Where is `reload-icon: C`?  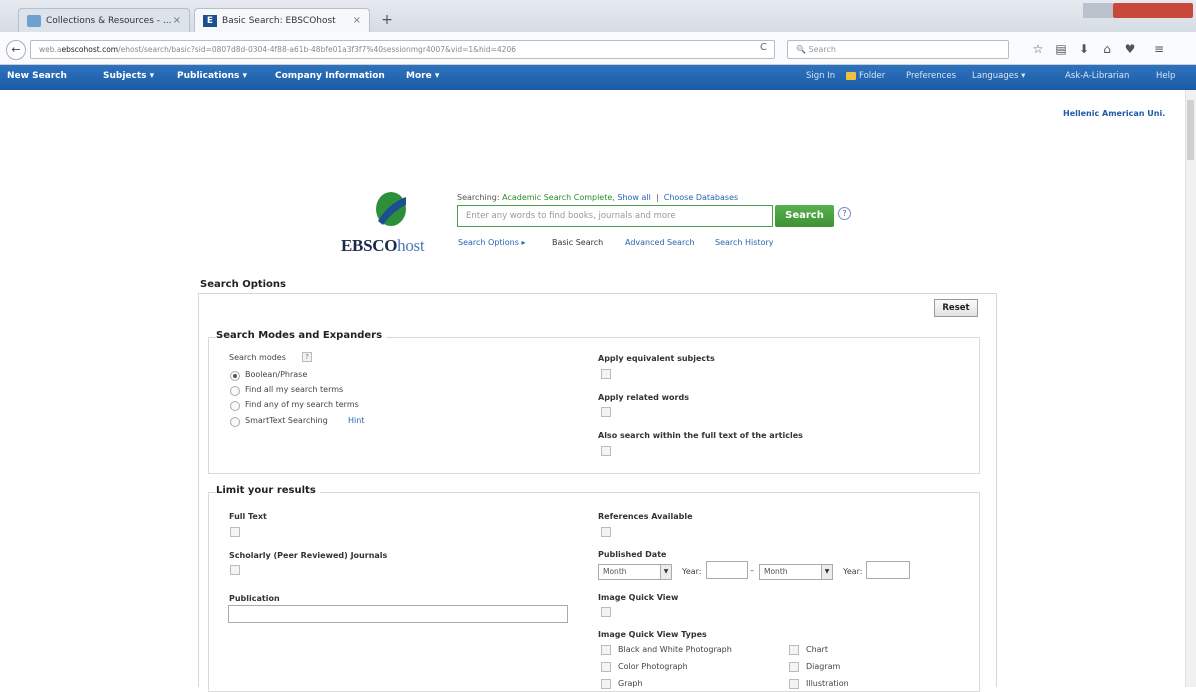
reload-icon: C is located at coordinates (766, 49).